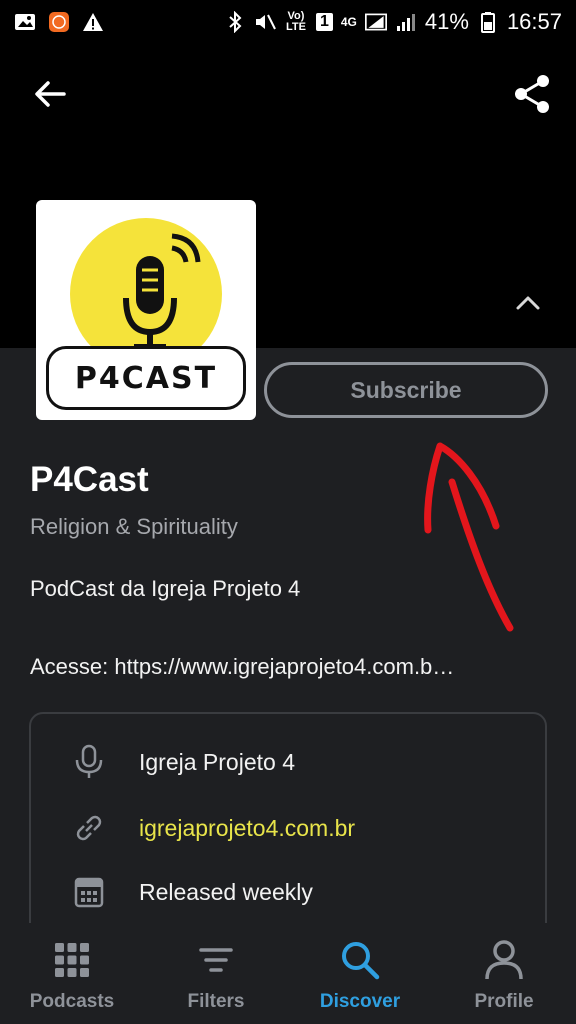  I want to click on status-right-icons: Vo) LTE 1 4G 41% 16:57, so click(393, 22).